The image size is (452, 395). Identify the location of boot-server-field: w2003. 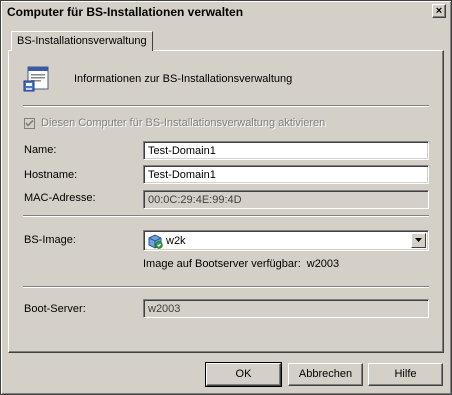
(286, 308).